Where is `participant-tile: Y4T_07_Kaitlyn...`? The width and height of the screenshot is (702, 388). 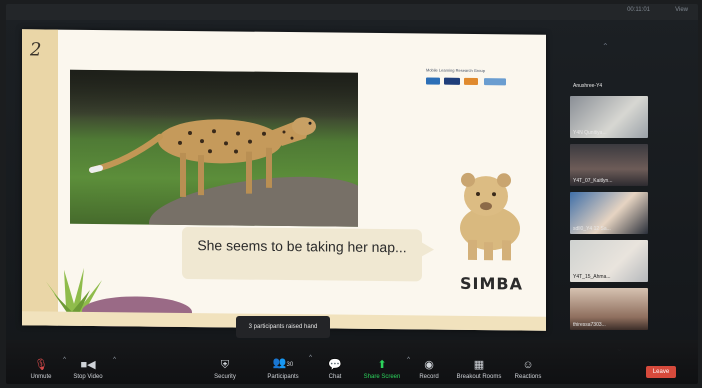
participant-tile: Y4T_07_Kaitlyn... is located at coordinates (609, 165).